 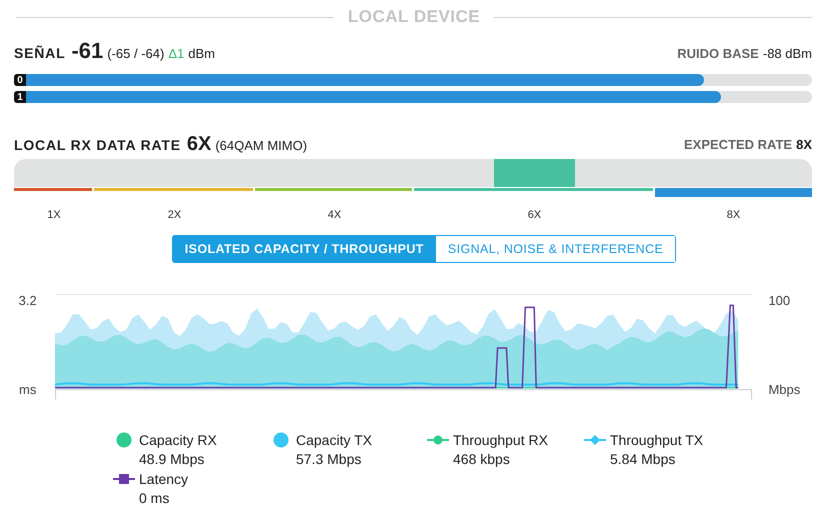 I want to click on modulation-label: (64QAM MIMO), so click(x=261, y=145).